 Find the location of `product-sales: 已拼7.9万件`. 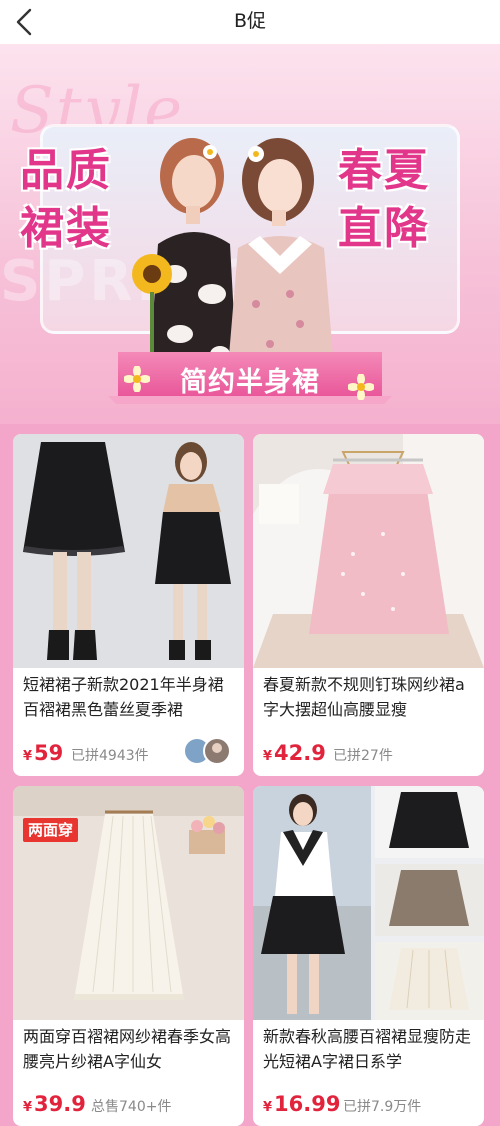

product-sales: 已拼7.9万件 is located at coordinates (382, 1107).